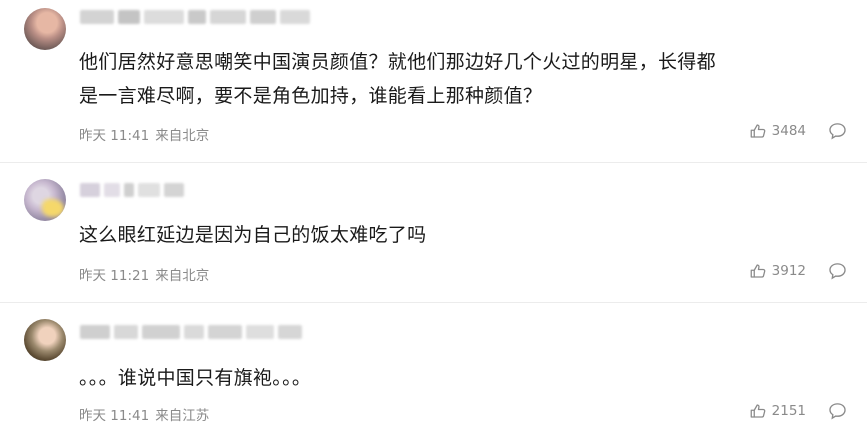 The height and width of the screenshot is (442, 867). I want to click on comment-text-line: 他们居然好意思嘲笑中国演员颜值？就他们那边好几个火过的明星，长得都, so click(397, 62).